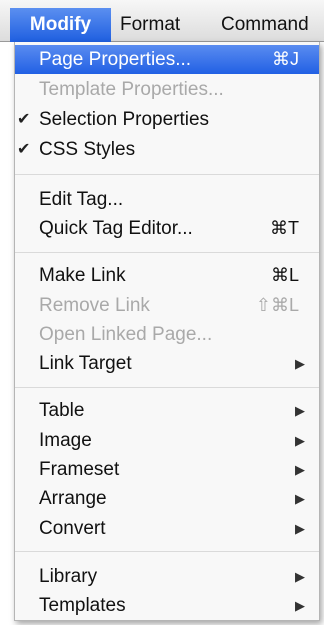 This screenshot has width=324, height=625. I want to click on menu-item-label: Convert, so click(72, 528).